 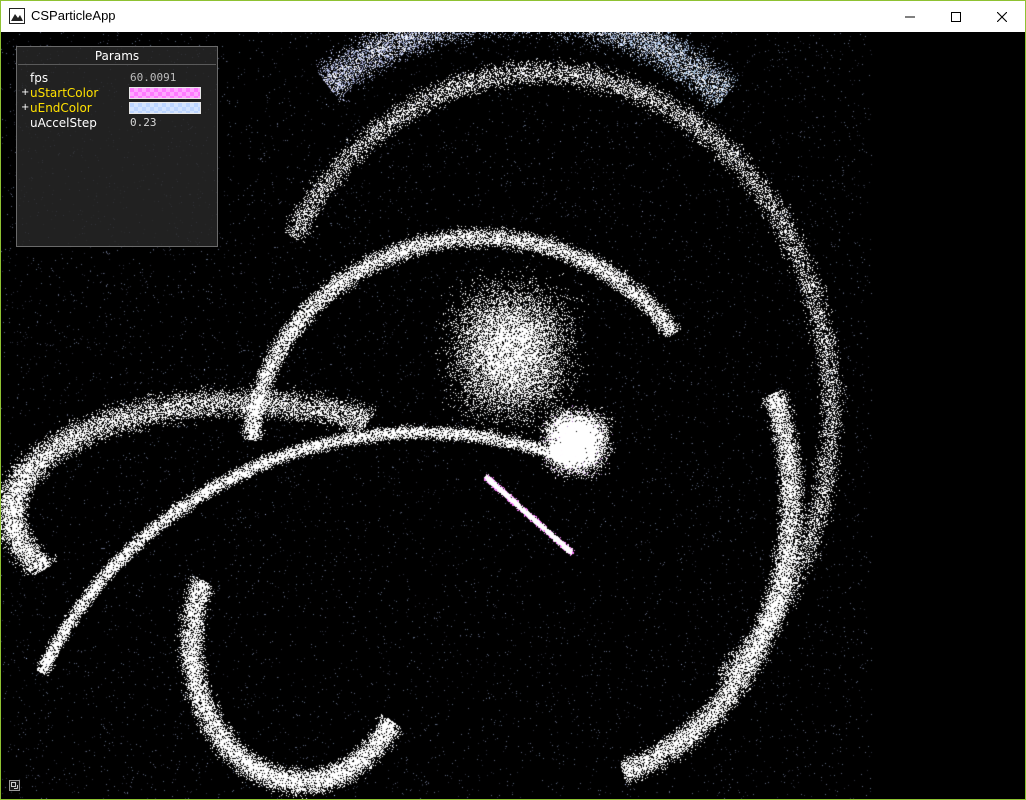 I want to click on params-panel-title: Params, so click(x=117, y=56).